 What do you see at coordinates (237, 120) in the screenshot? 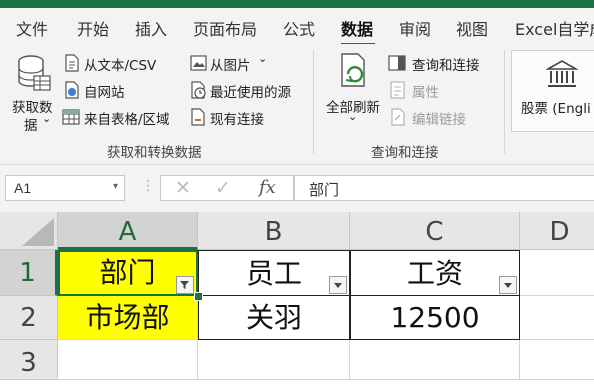
I see `existing-connections-label: 现有连接` at bounding box center [237, 120].